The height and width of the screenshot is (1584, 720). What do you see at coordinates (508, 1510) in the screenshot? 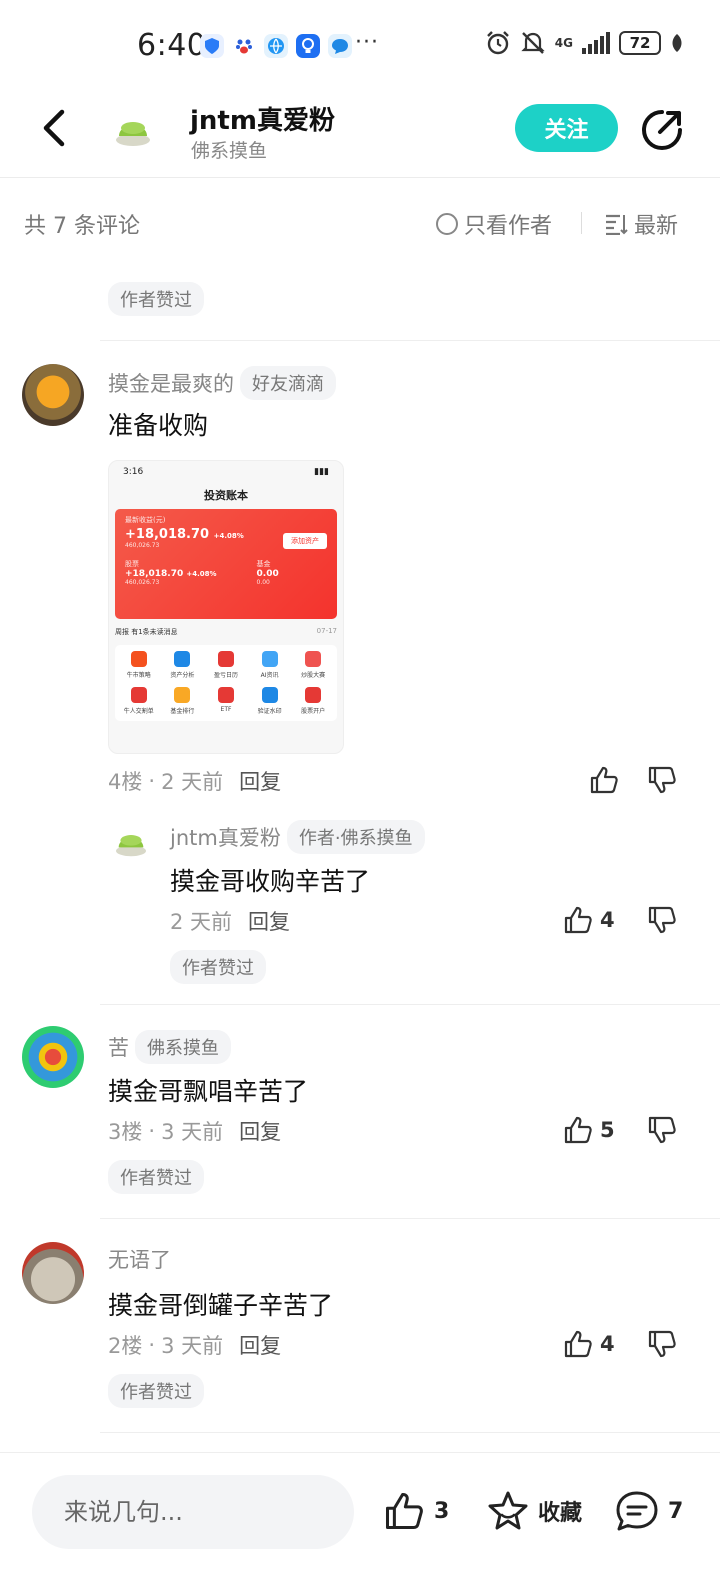
I see `star-icon` at bounding box center [508, 1510].